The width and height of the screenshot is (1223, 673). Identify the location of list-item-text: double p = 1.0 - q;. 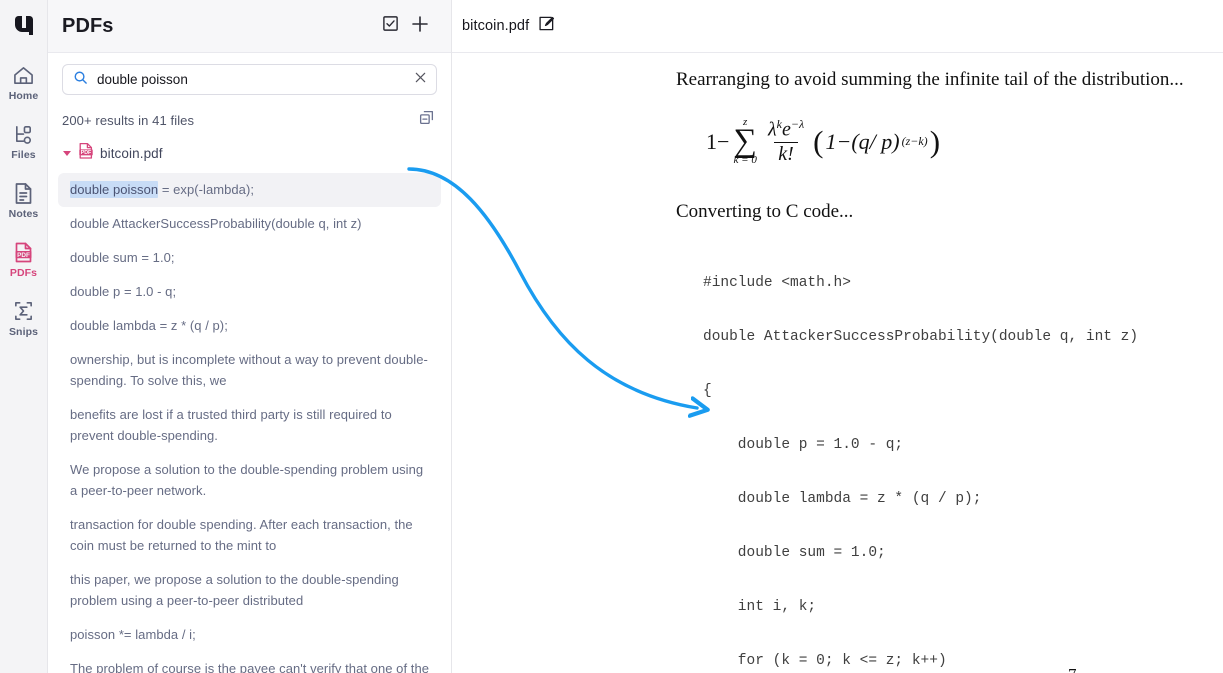
(123, 291).